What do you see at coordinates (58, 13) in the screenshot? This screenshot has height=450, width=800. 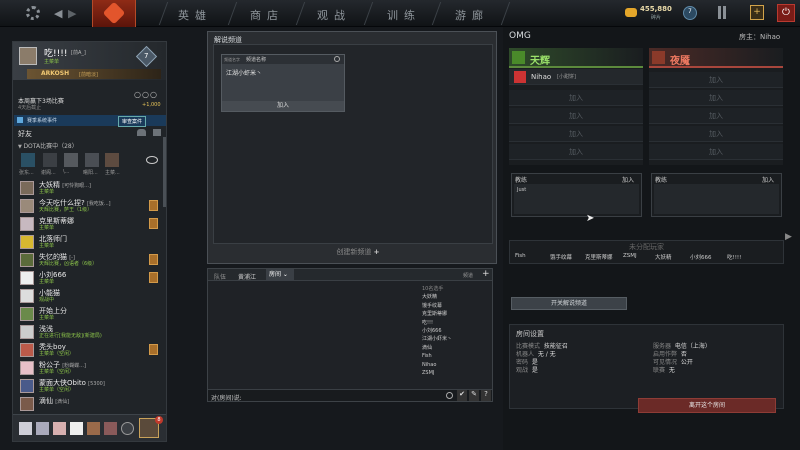 I see `back-arrow-icon: ◀` at bounding box center [58, 13].